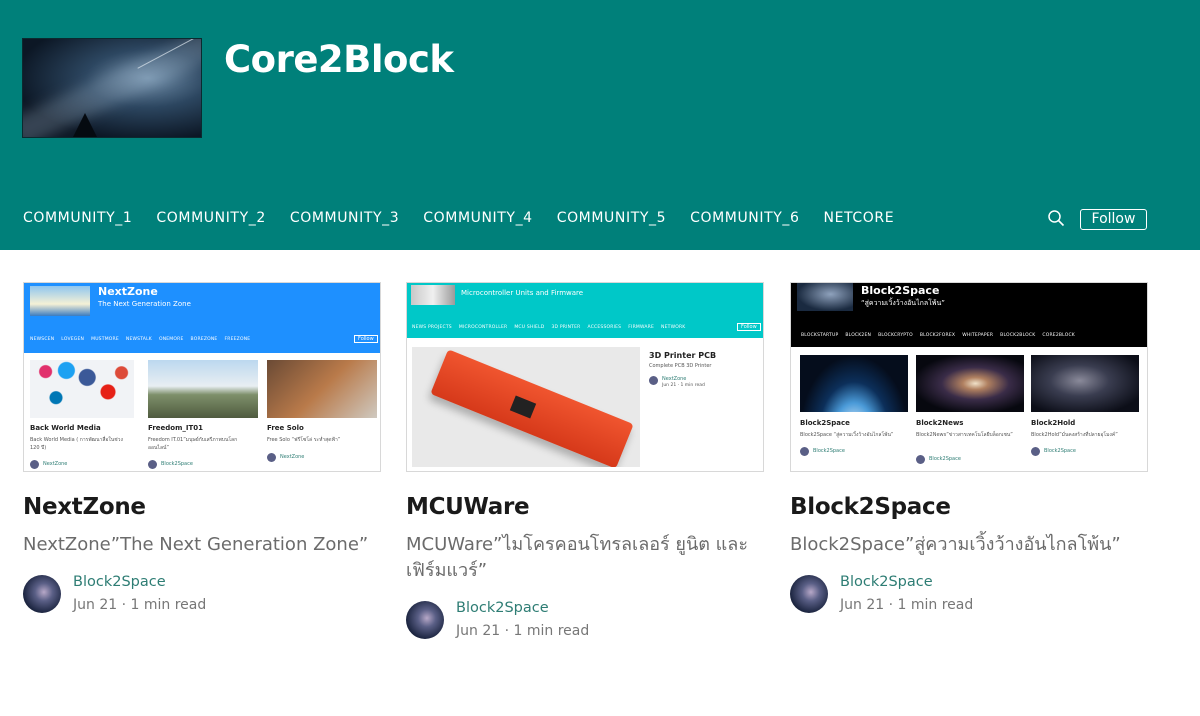  What do you see at coordinates (105, 339) in the screenshot?
I see `preview-nav-item: MUSTMORE` at bounding box center [105, 339].